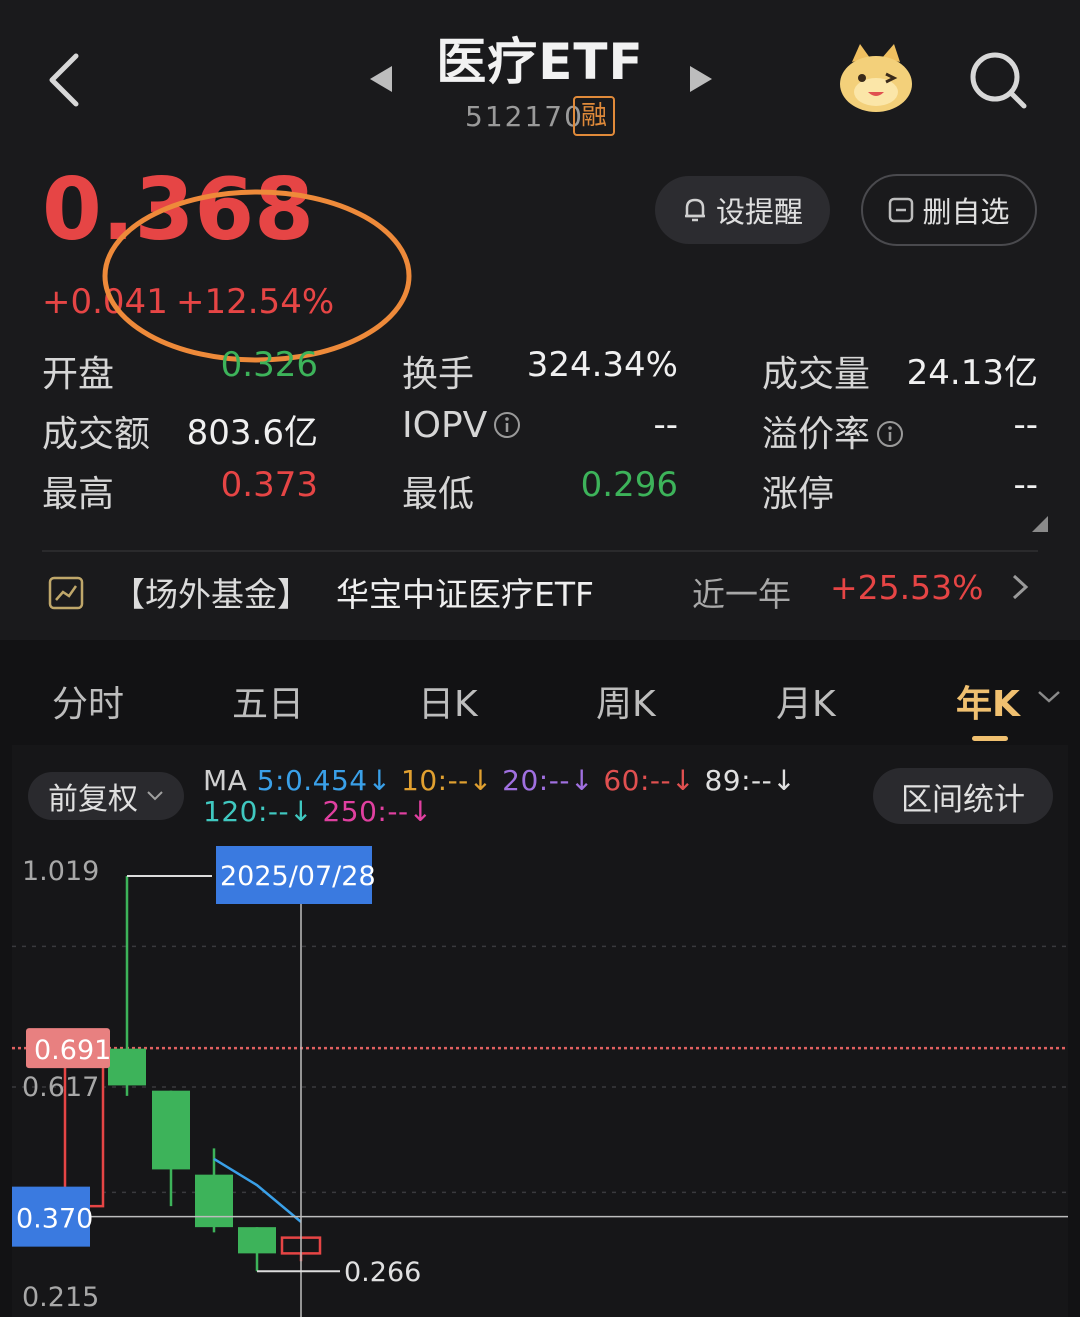  What do you see at coordinates (695, 210) in the screenshot?
I see `bell-icon` at bounding box center [695, 210].